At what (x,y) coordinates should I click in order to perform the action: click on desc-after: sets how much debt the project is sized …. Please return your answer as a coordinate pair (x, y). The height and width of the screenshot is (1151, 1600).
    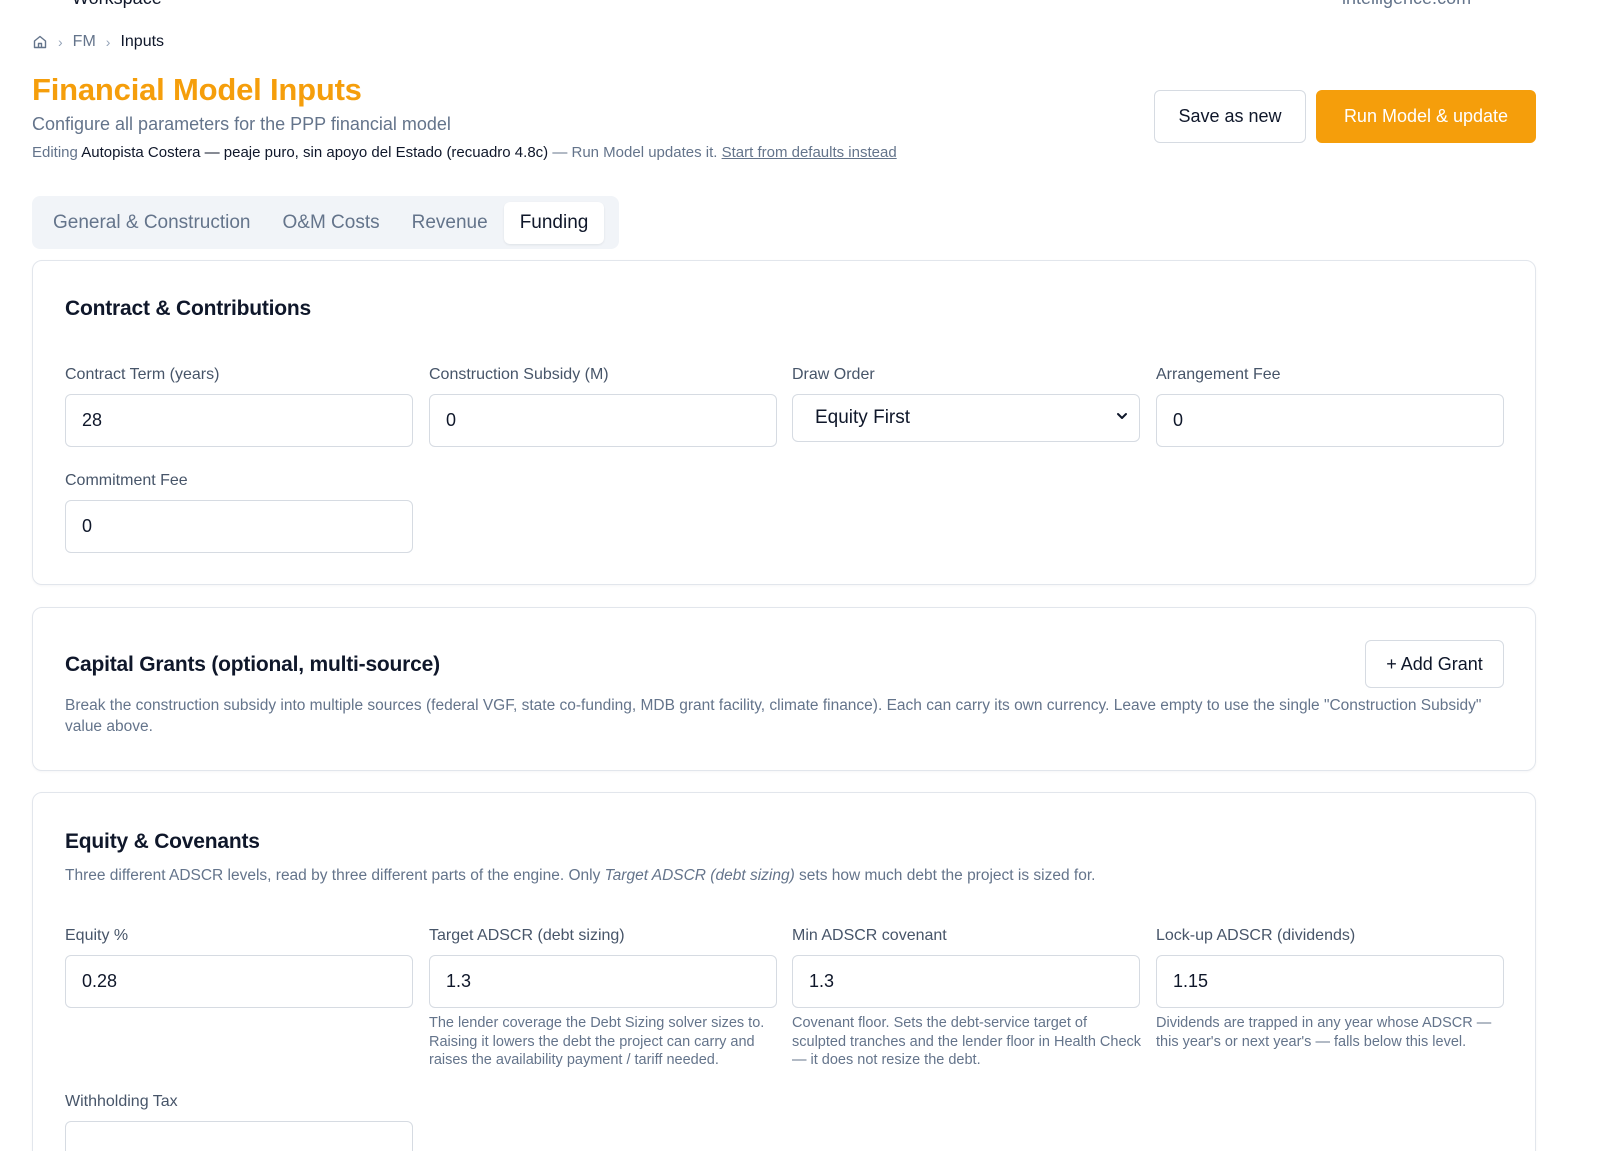
    Looking at the image, I should click on (945, 875).